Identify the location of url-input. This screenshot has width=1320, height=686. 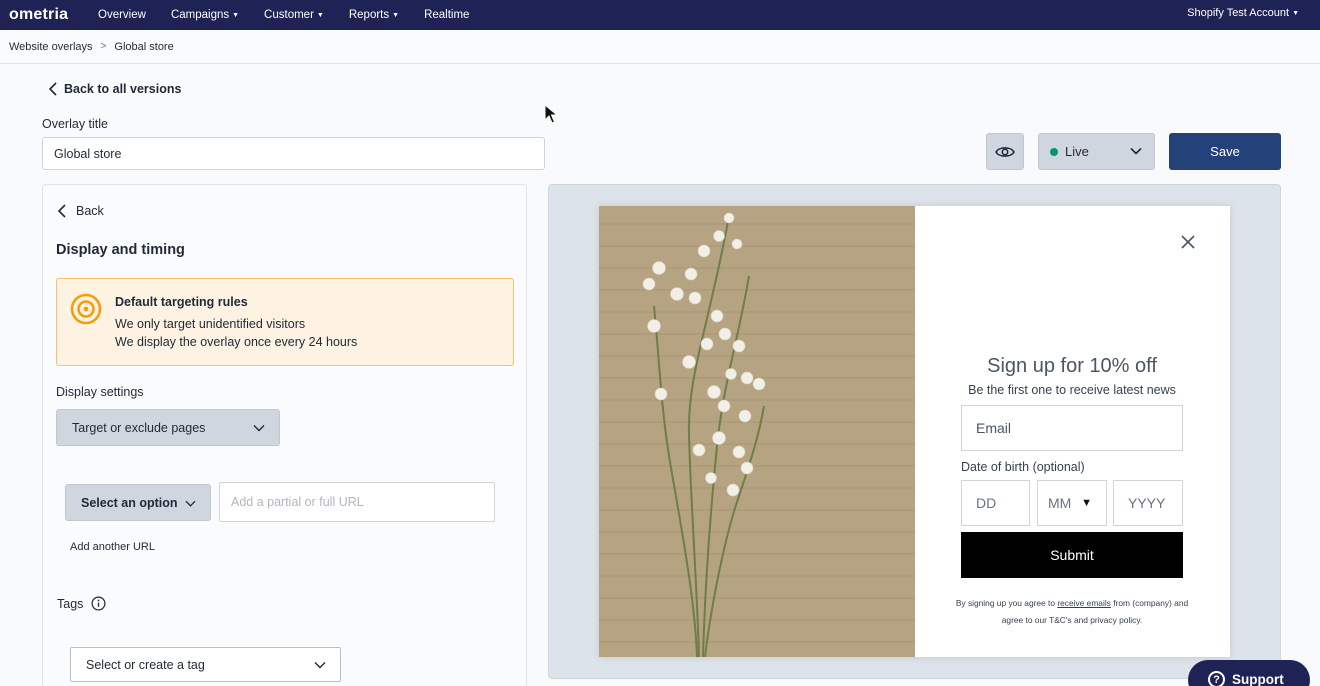
(357, 502).